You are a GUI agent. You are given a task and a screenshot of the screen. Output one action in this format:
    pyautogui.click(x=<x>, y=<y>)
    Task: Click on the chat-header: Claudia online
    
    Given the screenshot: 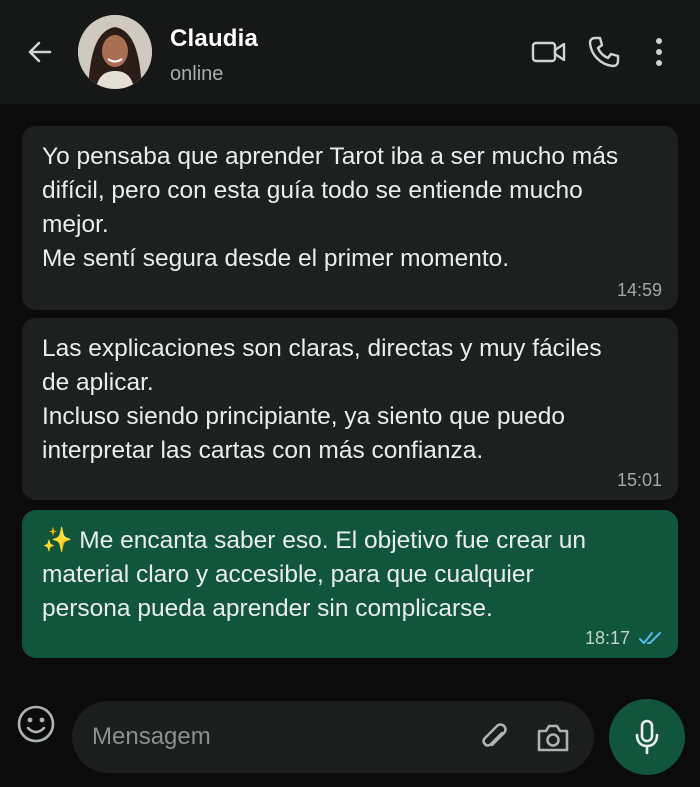 What is the action you would take?
    pyautogui.click(x=350, y=52)
    